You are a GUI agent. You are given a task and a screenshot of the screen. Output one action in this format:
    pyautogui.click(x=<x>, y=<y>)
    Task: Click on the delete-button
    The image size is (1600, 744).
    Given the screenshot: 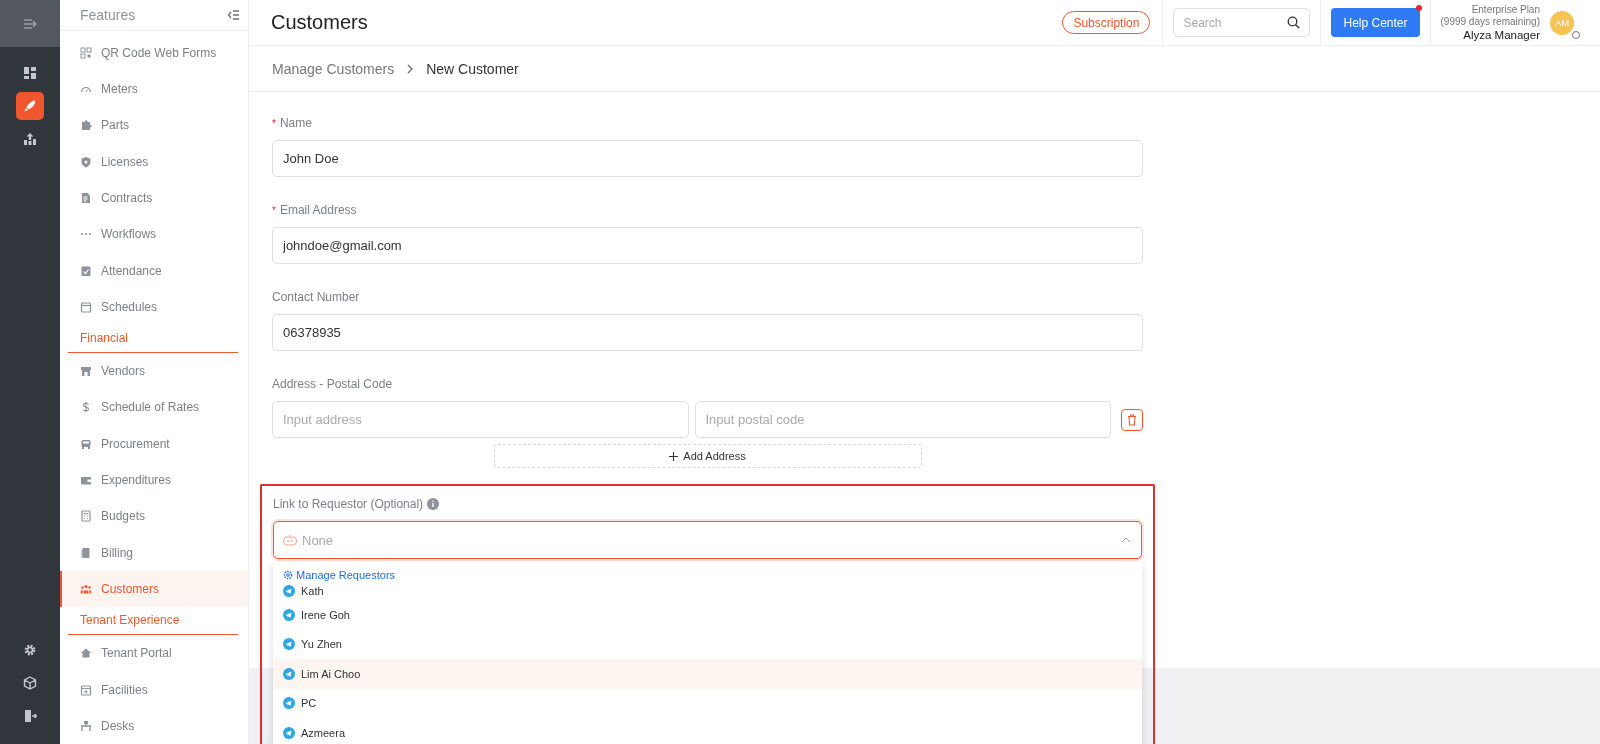 What is the action you would take?
    pyautogui.click(x=1132, y=419)
    